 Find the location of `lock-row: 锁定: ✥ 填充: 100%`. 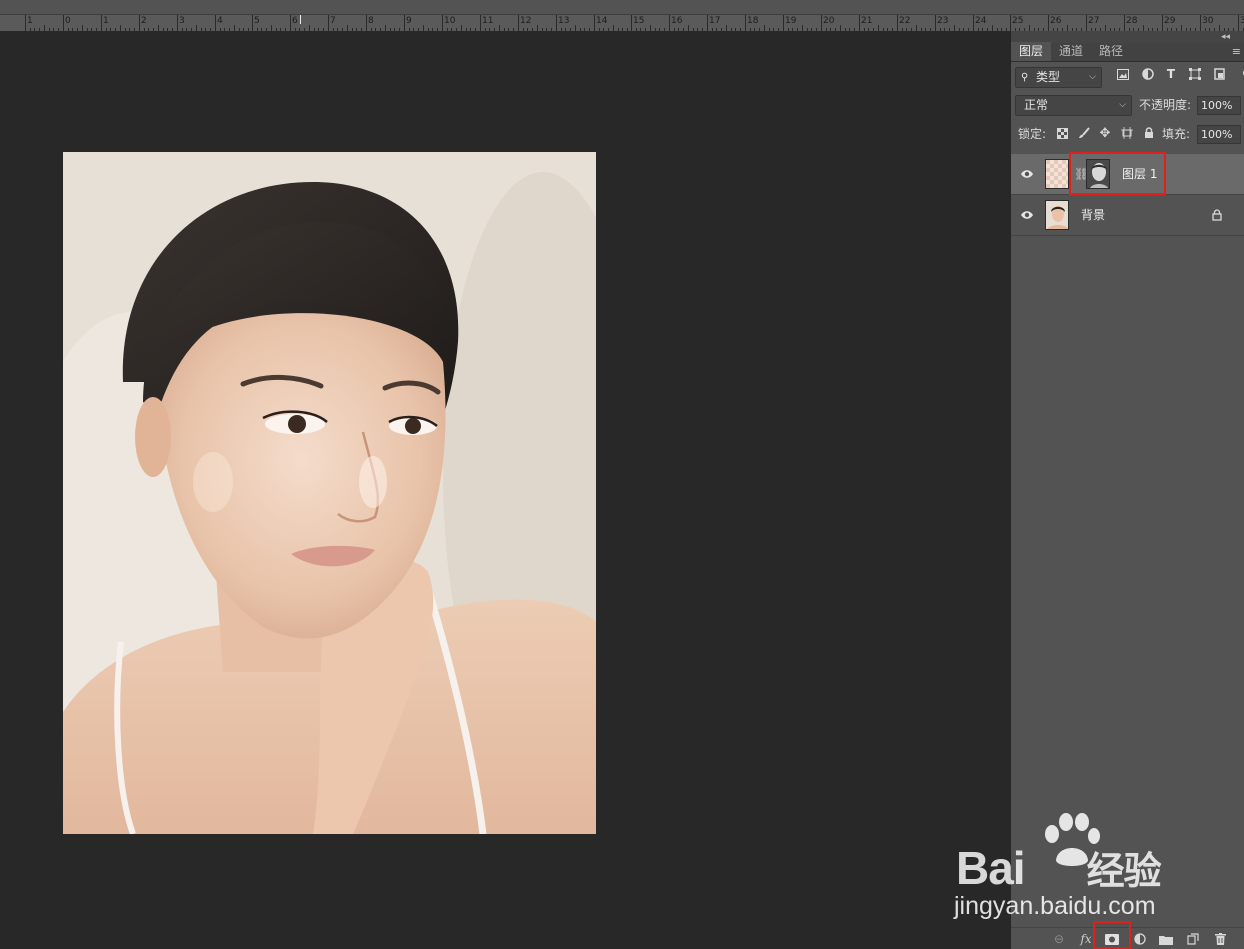

lock-row: 锁定: ✥ 填充: 100% is located at coordinates (1127, 136).